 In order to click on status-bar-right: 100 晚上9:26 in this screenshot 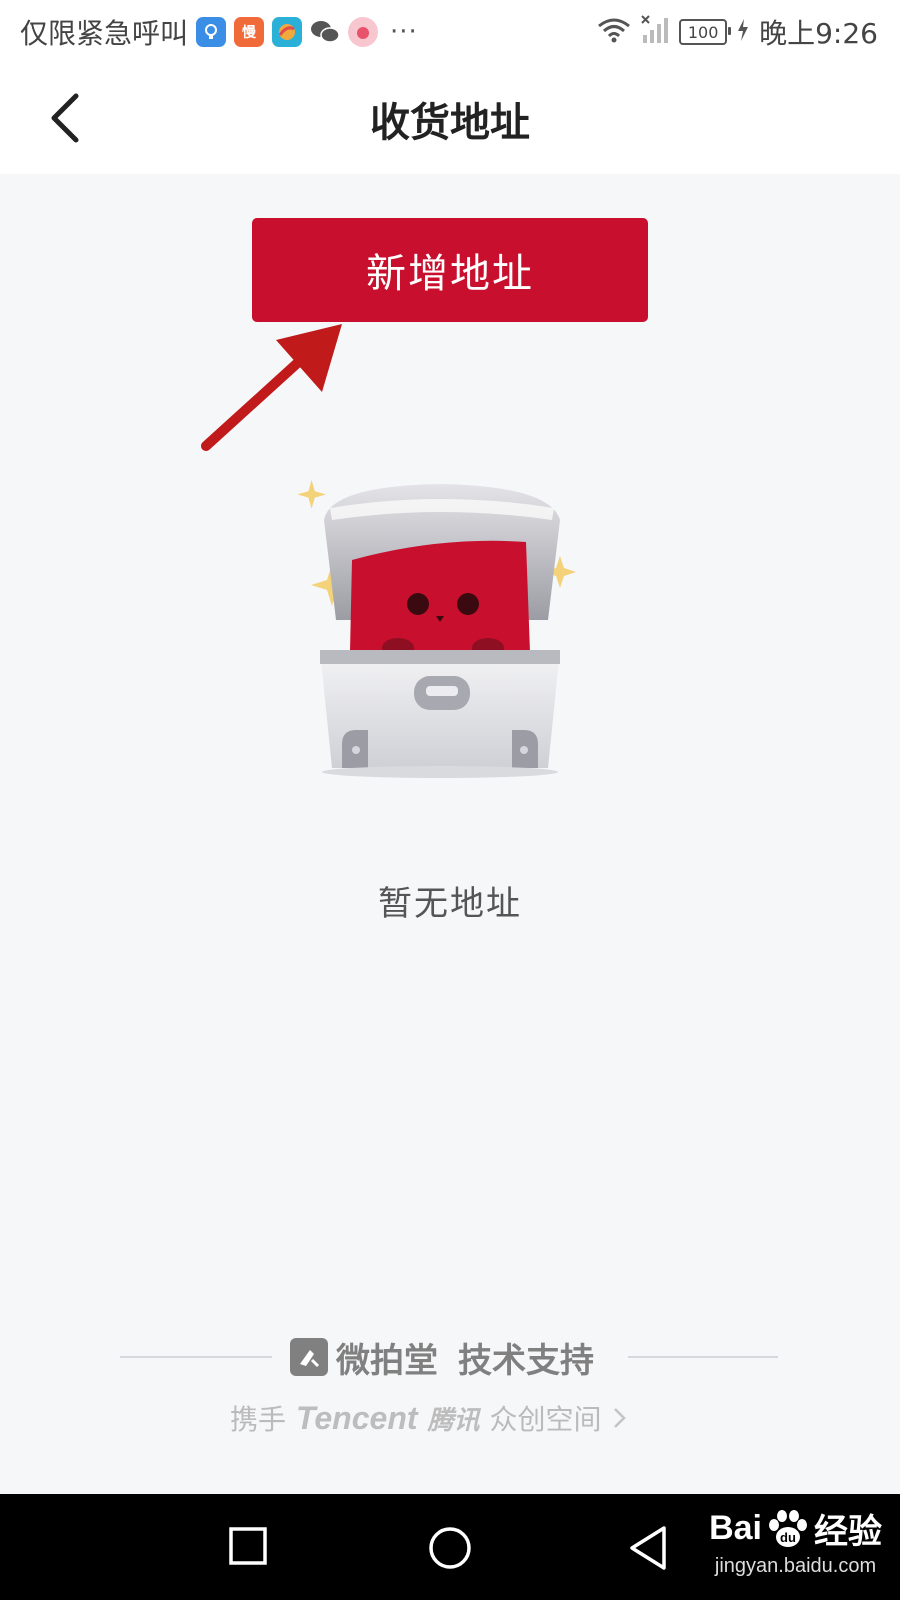, I will do `click(737, 32)`.